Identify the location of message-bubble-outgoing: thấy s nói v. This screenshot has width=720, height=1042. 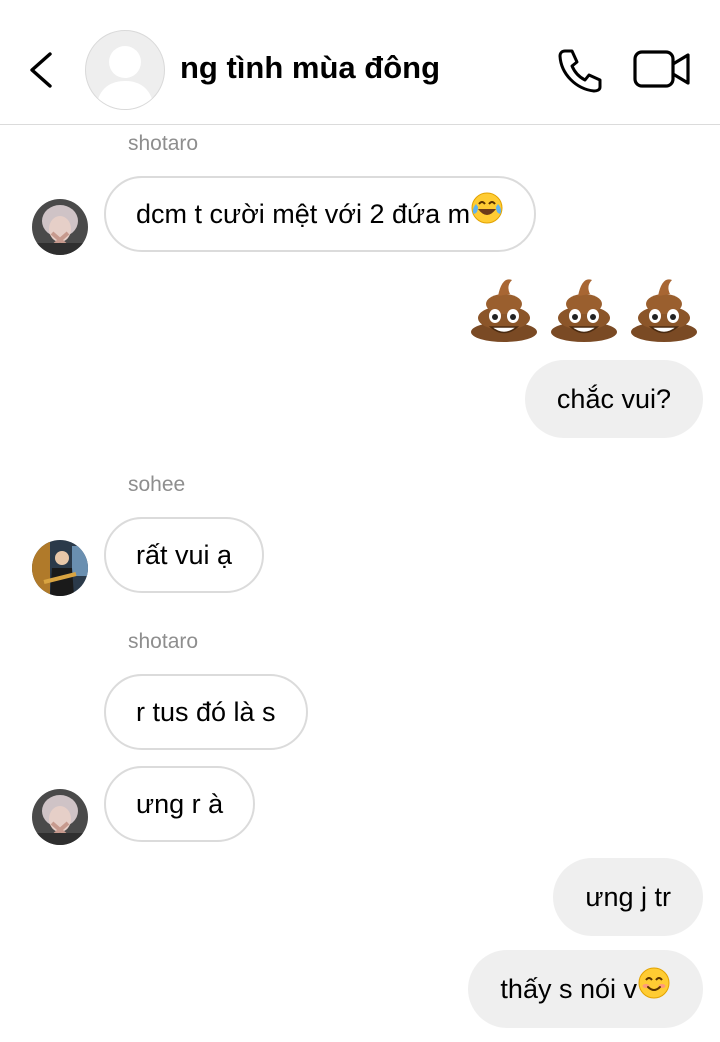
(585, 989).